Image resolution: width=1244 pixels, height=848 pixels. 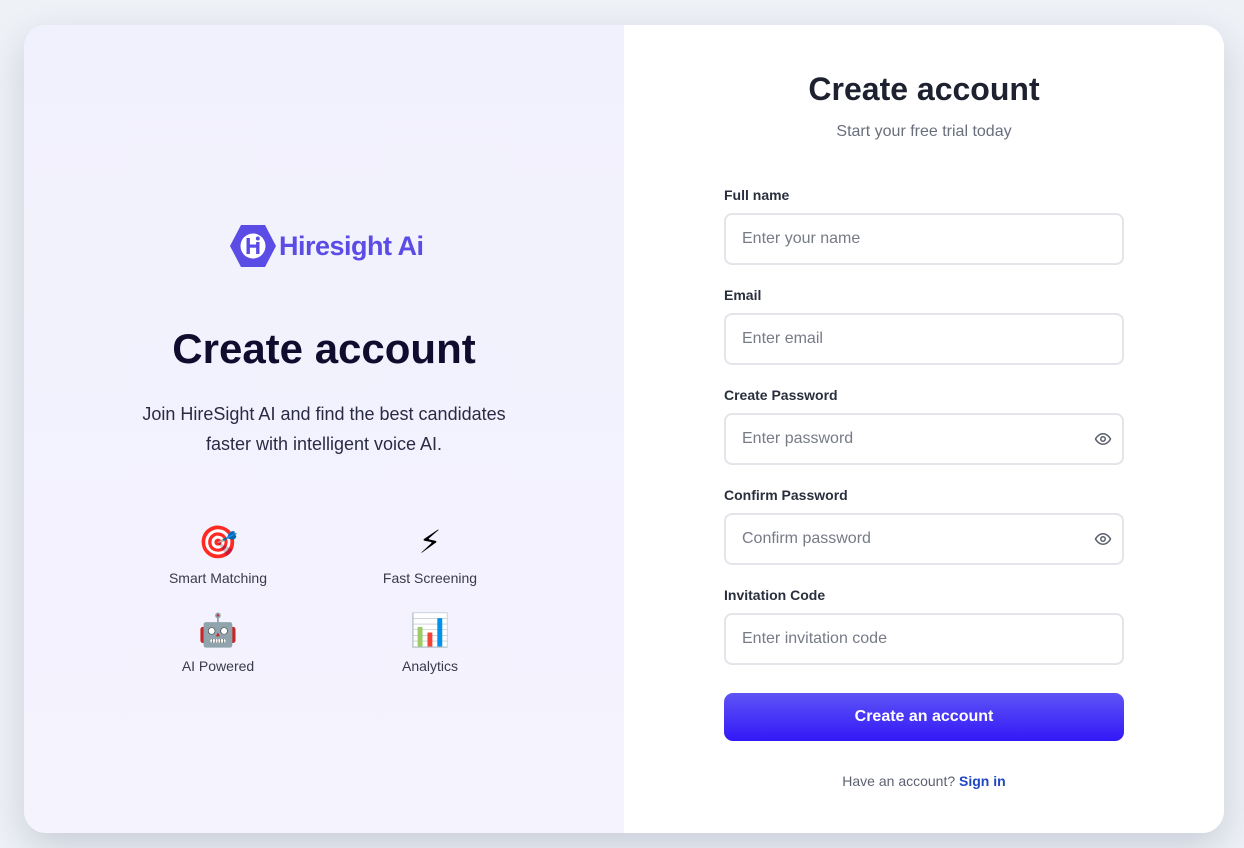 I want to click on feature-label: Analytics, so click(x=430, y=666).